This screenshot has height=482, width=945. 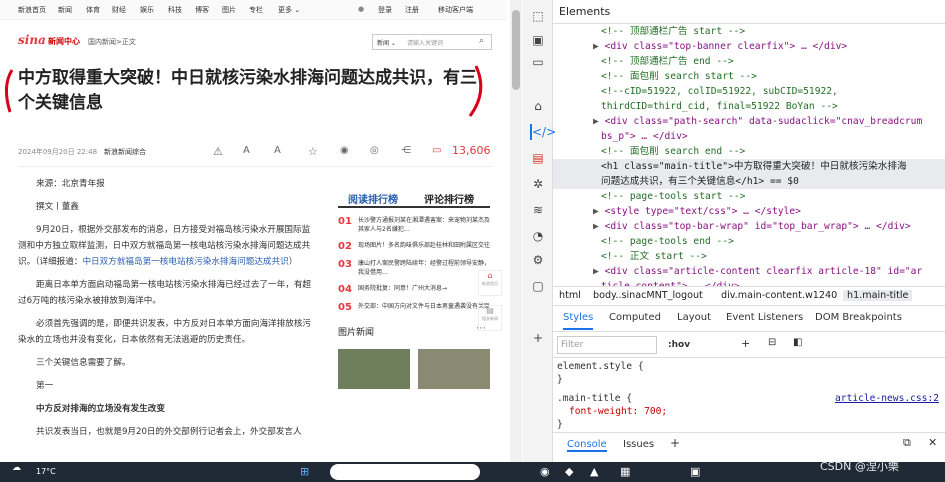 What do you see at coordinates (638, 444) in the screenshot?
I see `tab-issues: Issues` at bounding box center [638, 444].